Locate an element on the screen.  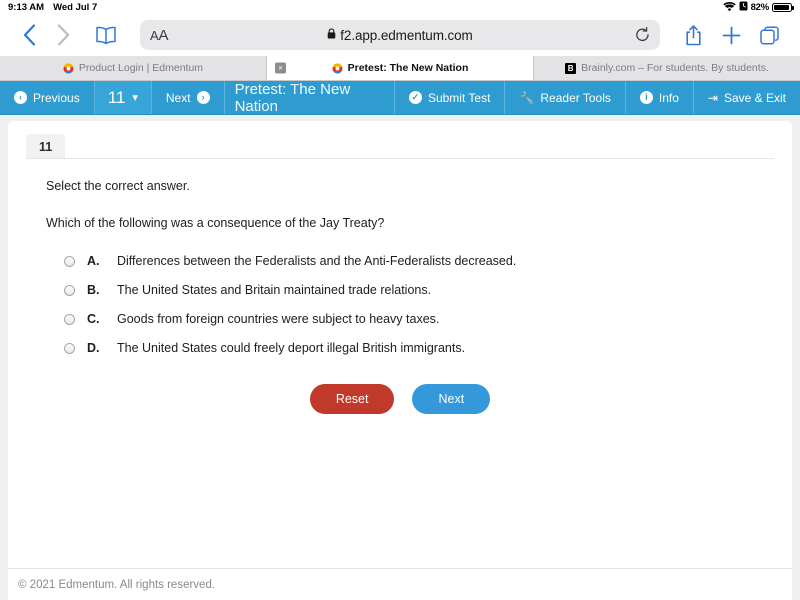
plus-icon is located at coordinates (731, 35).